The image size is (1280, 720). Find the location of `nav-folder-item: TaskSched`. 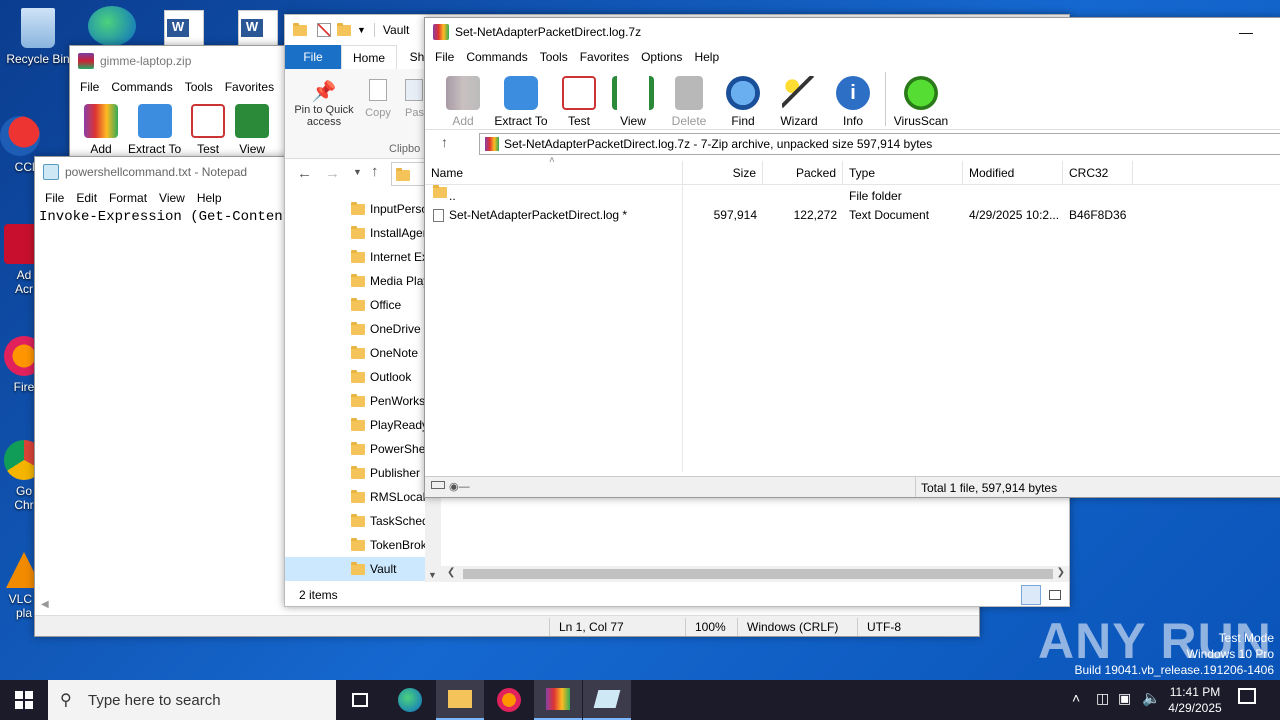

nav-folder-item: TaskSched is located at coordinates (355, 521).